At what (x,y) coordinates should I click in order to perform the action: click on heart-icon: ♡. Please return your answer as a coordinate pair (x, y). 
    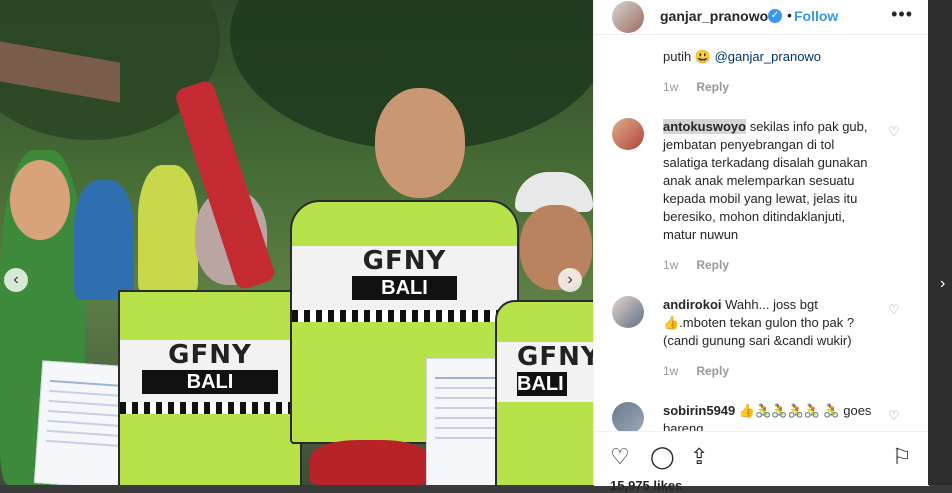
    Looking at the image, I should click on (620, 457).